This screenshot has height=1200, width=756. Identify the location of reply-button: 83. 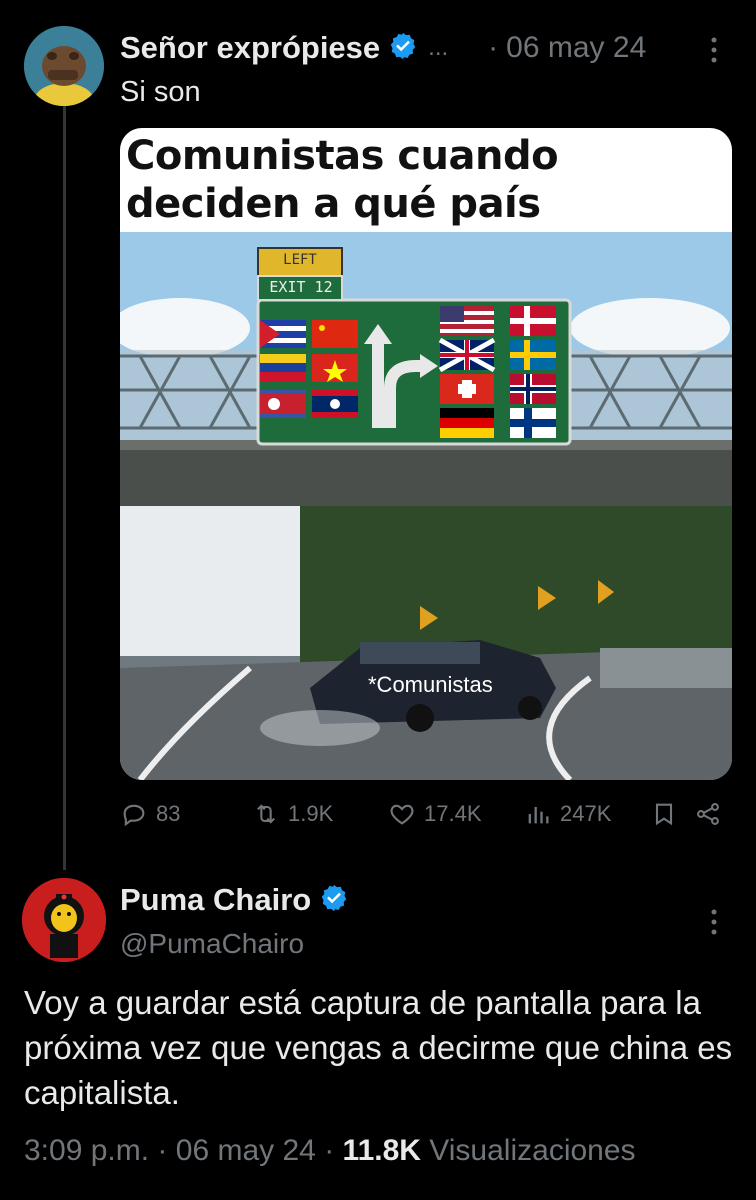
(150, 814).